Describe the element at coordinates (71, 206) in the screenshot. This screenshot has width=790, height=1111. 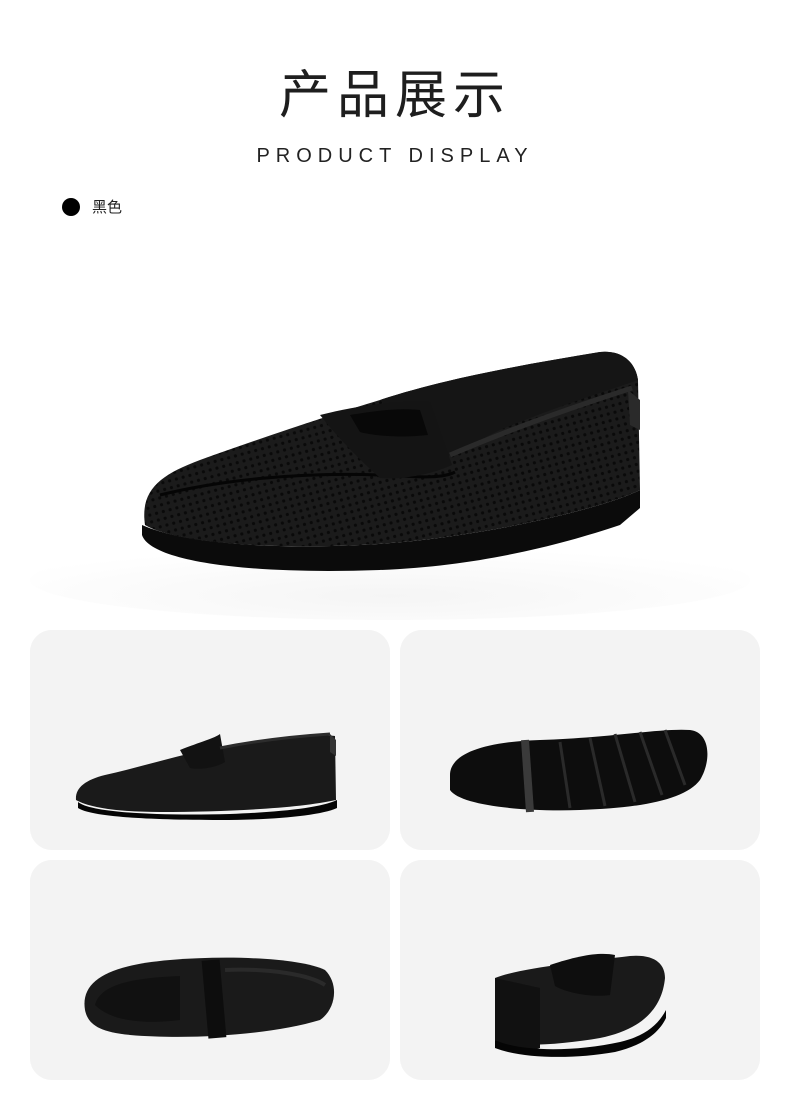
I see `color-swatch` at that location.